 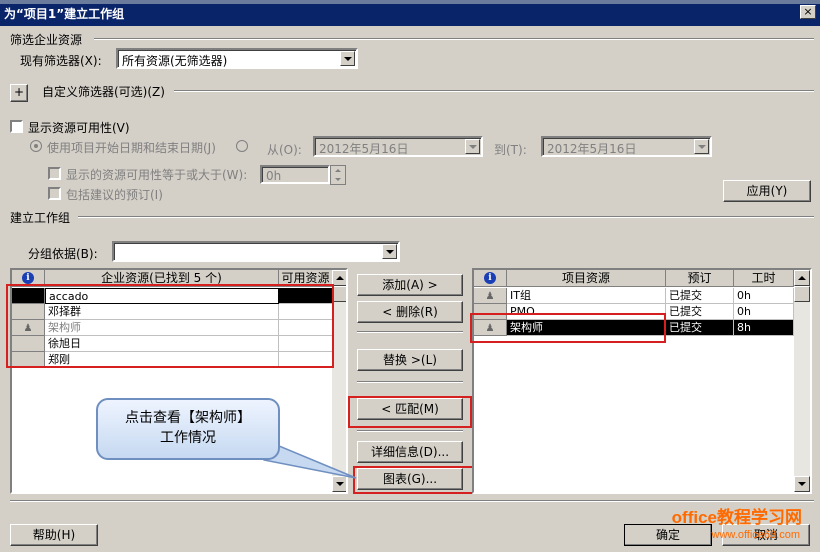 I want to click on enterprise-highlight-box, so click(x=170, y=326).